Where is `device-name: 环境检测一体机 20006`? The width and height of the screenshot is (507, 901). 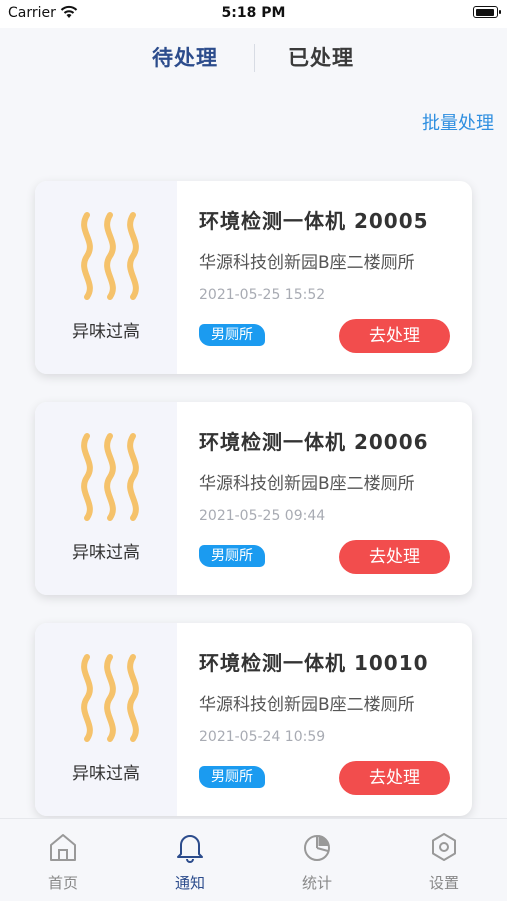
device-name: 环境检测一体机 20006 is located at coordinates (314, 442).